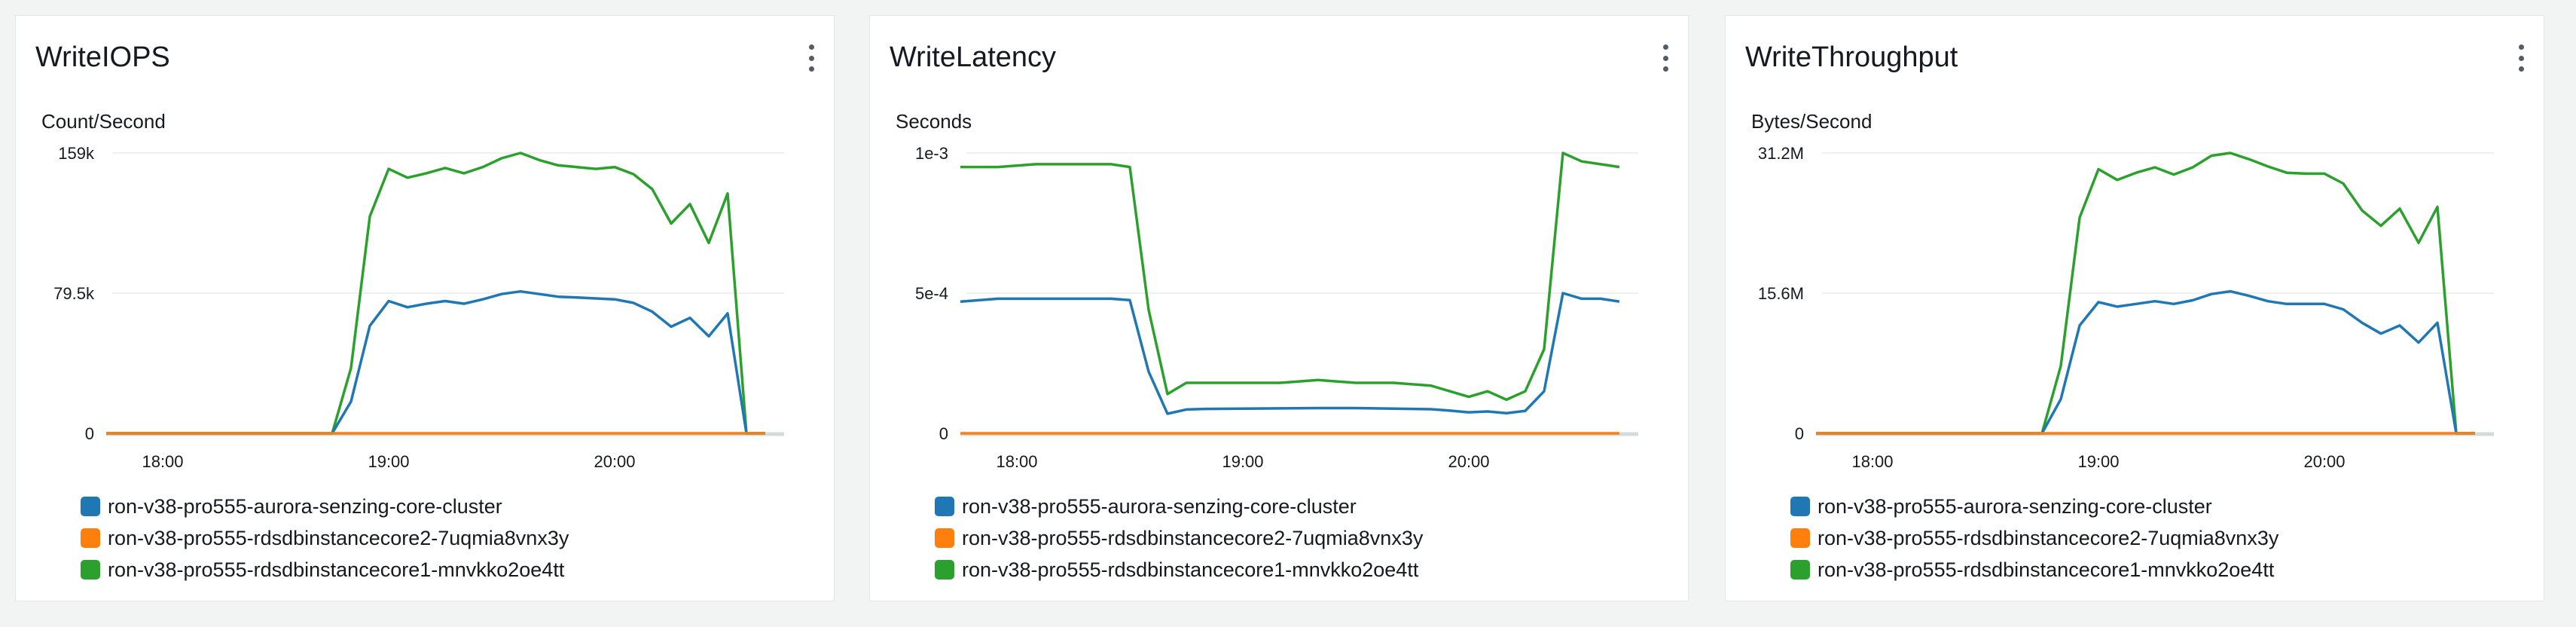  What do you see at coordinates (932, 293) in the screenshot?
I see `y-tick-label: 5e-4` at bounding box center [932, 293].